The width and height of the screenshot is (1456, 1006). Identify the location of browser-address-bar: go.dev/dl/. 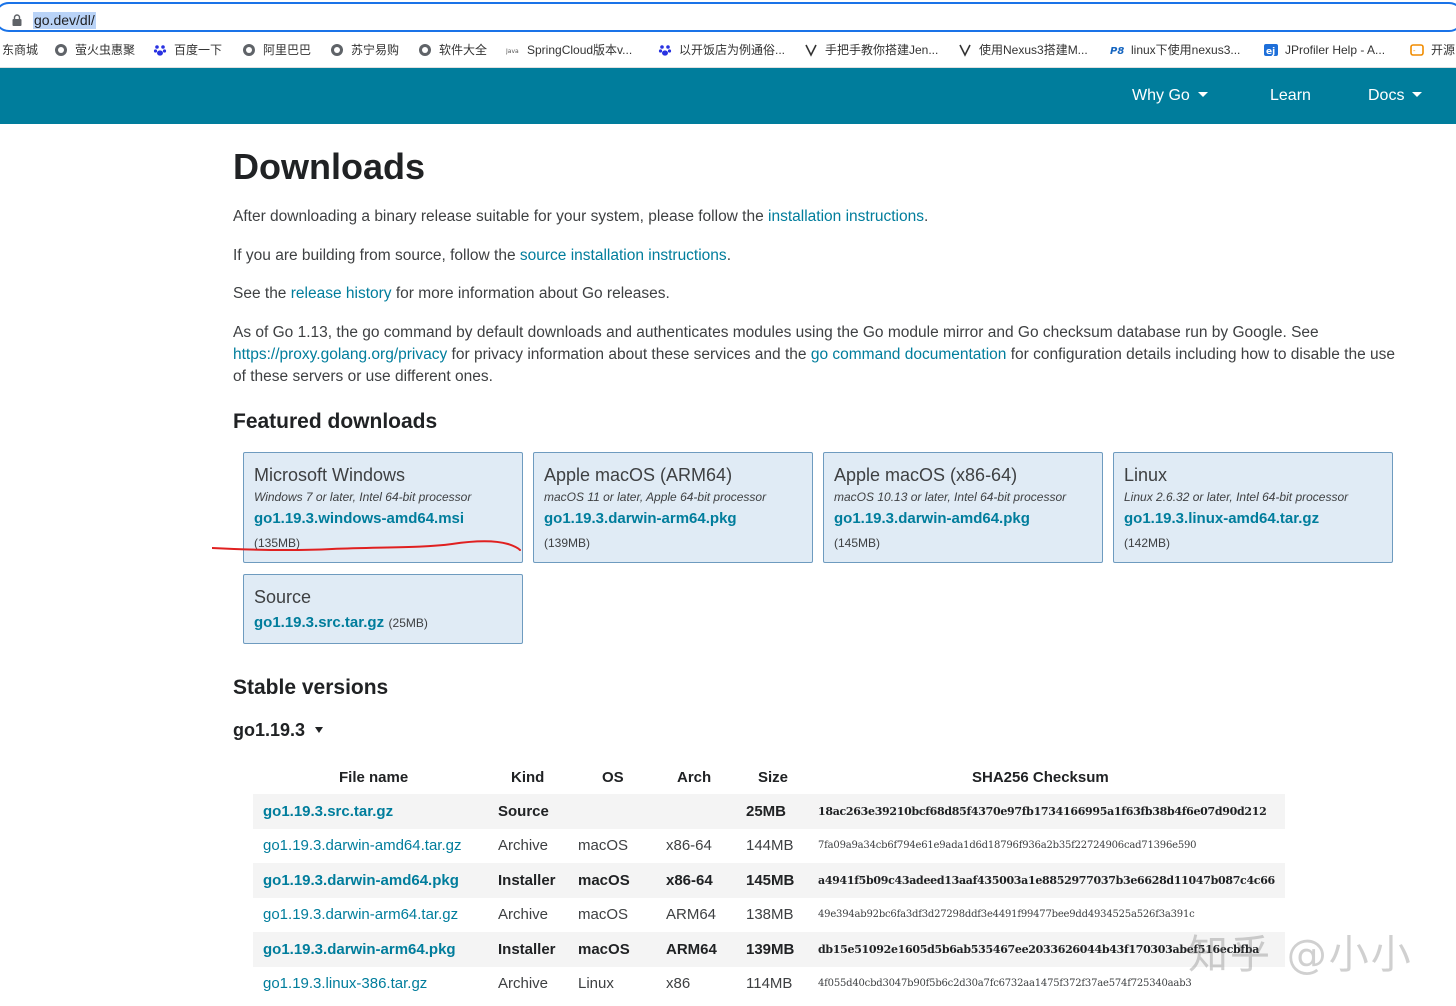
(728, 17).